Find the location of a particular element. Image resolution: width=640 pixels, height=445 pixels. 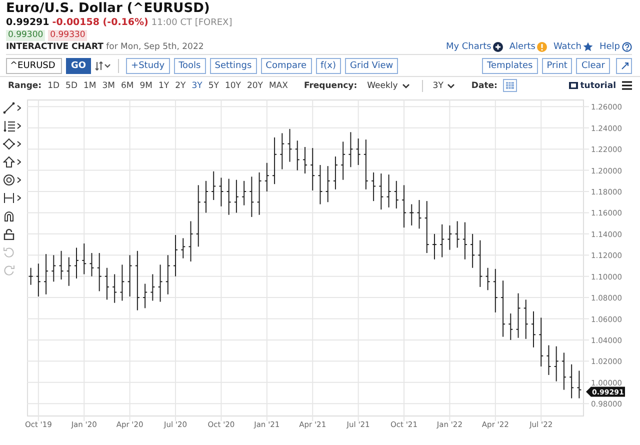

go-button: GO is located at coordinates (79, 66).